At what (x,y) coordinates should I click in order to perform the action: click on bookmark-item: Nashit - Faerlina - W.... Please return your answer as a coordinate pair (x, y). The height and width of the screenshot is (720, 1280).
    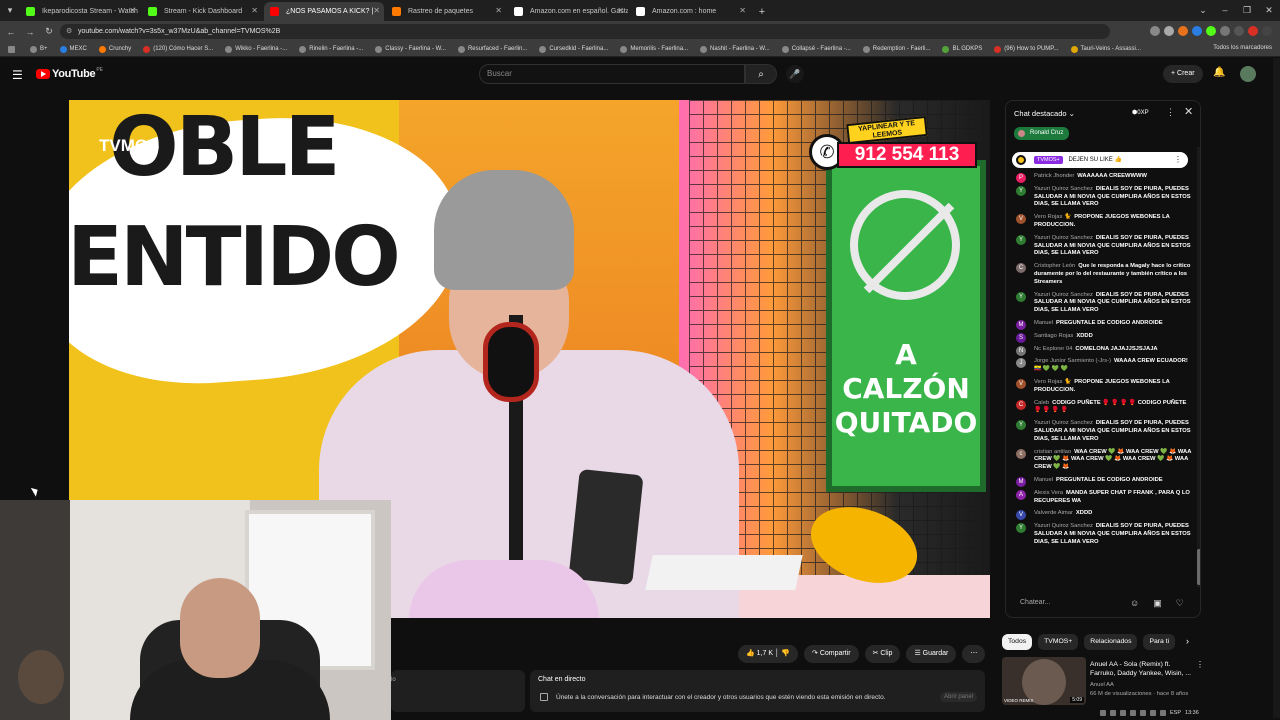
    Looking at the image, I should click on (735, 49).